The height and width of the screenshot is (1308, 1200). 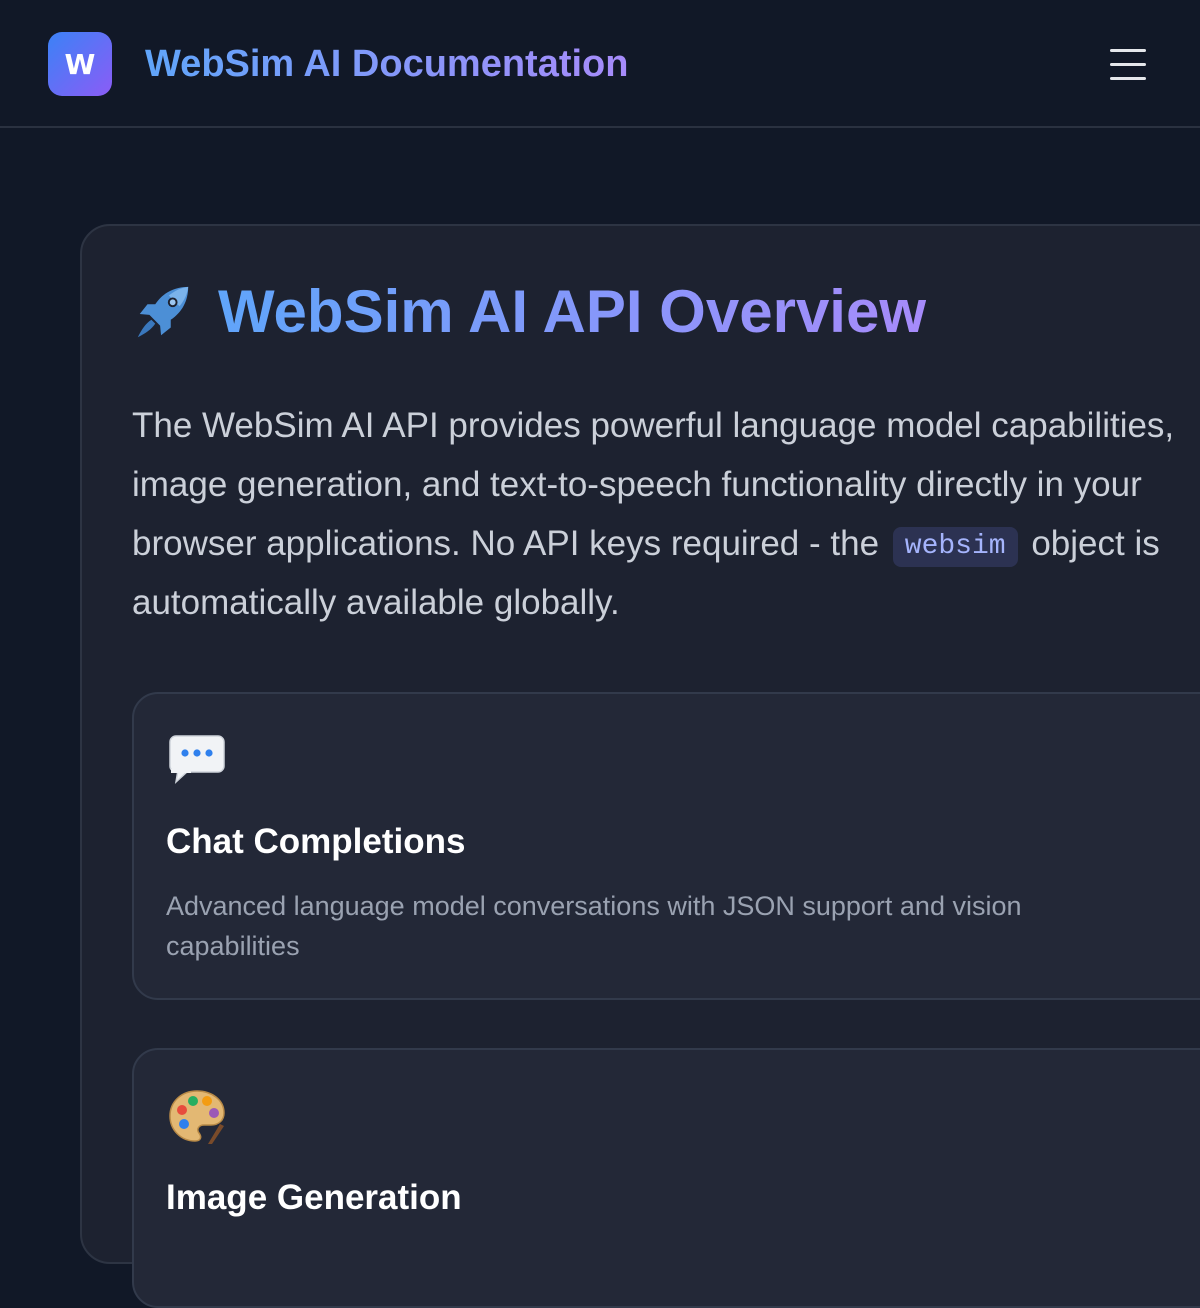 I want to click on hamburger-menu-icon, so click(x=1128, y=64).